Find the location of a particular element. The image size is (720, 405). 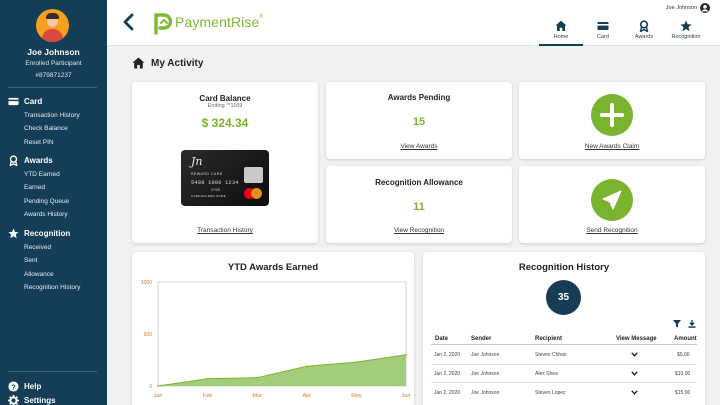

x-tick-label: Apr is located at coordinates (307, 396).